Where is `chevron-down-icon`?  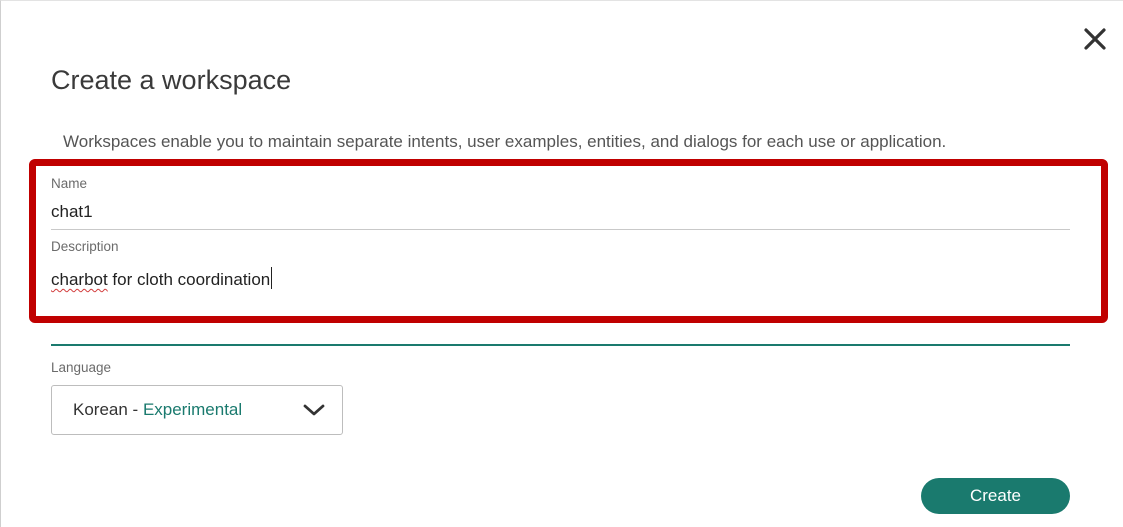
chevron-down-icon is located at coordinates (314, 410).